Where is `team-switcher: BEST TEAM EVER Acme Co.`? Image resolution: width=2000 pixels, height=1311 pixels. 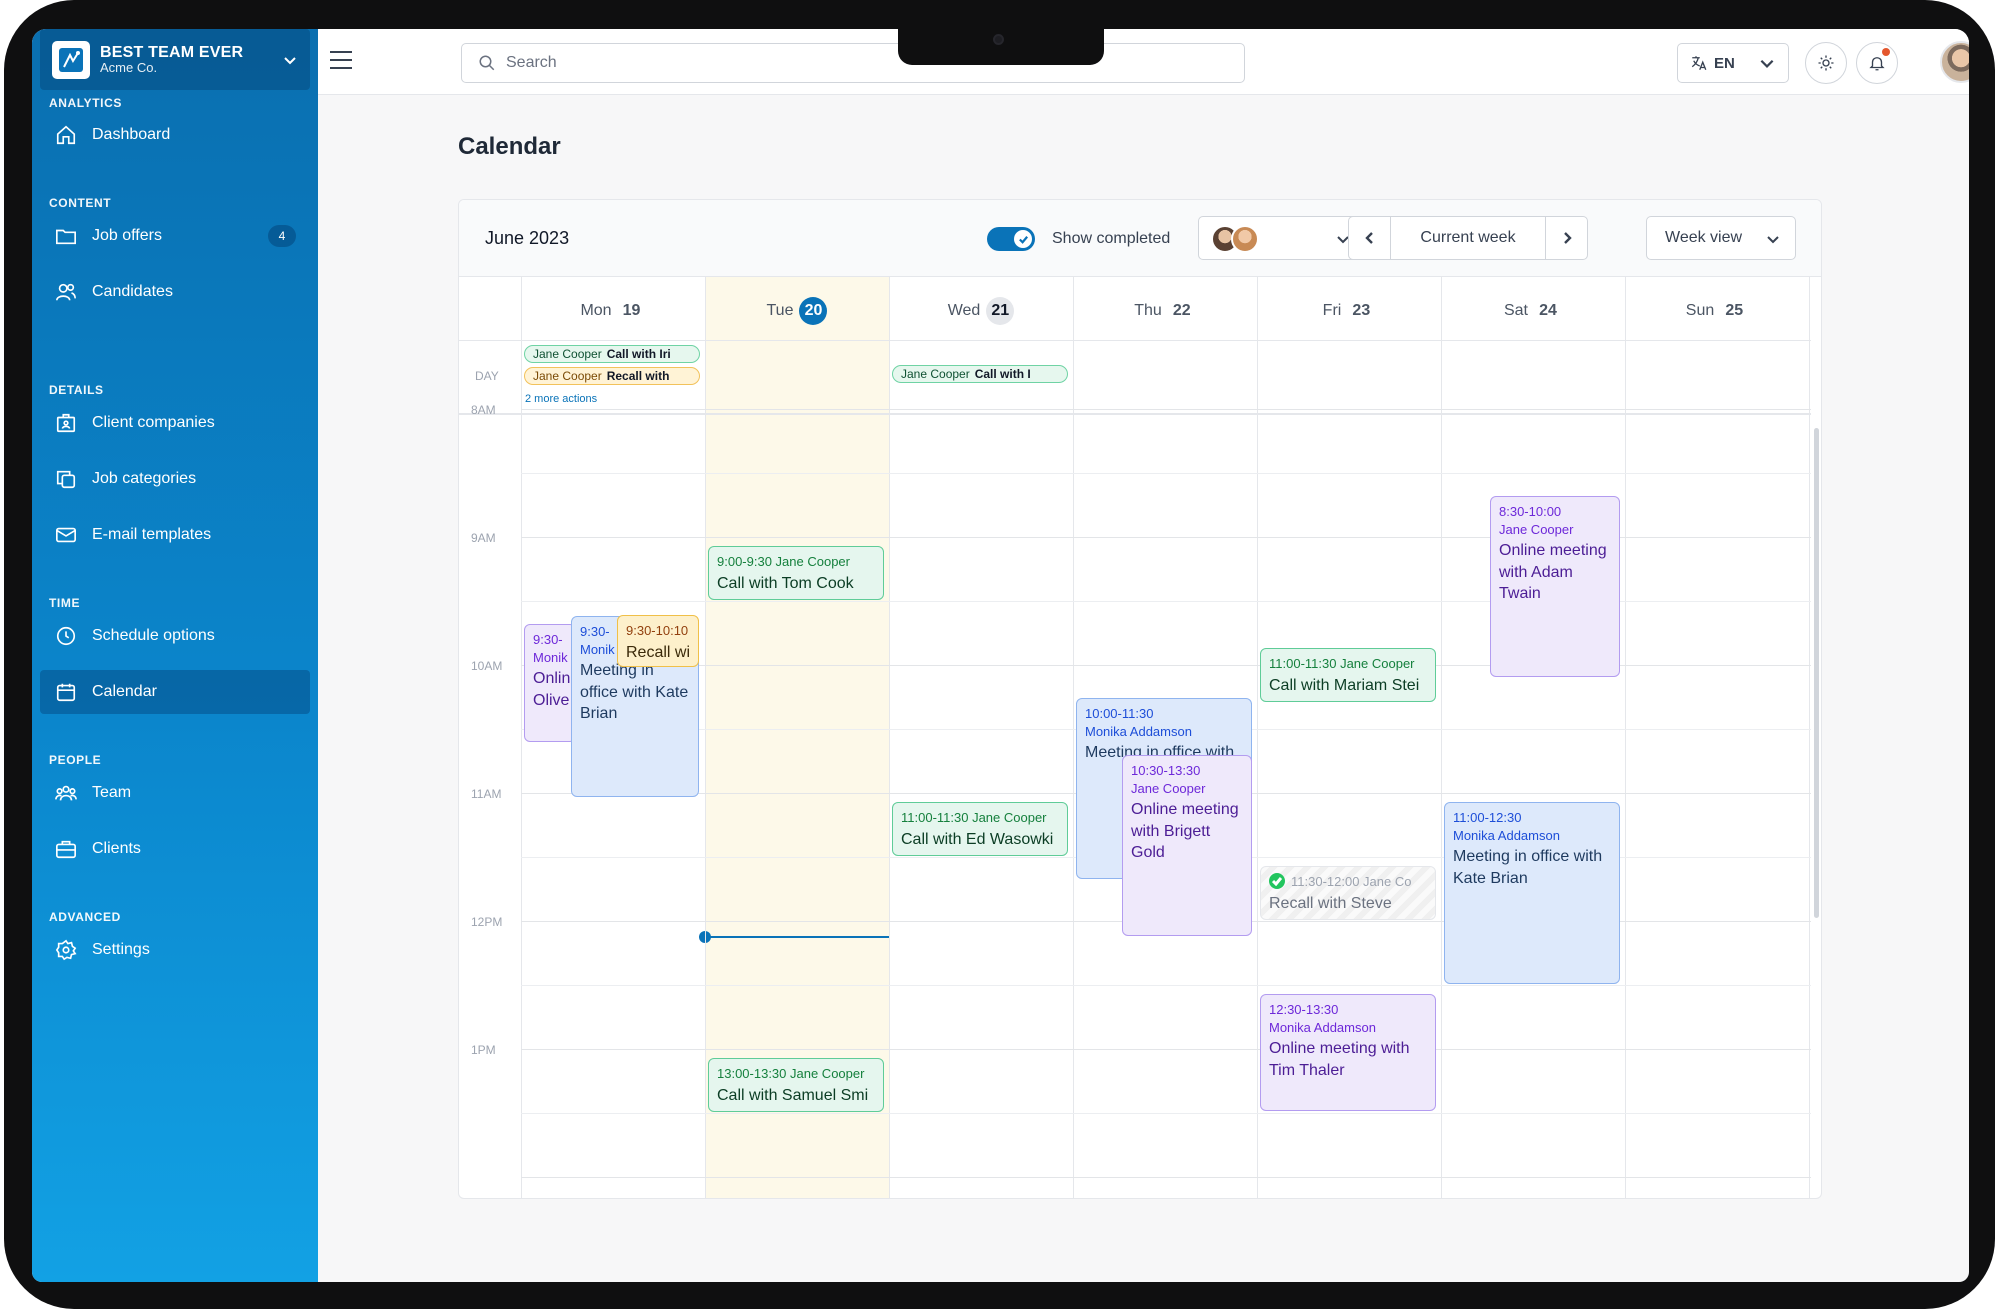
team-switcher: BEST TEAM EVER Acme Co. is located at coordinates (175, 59).